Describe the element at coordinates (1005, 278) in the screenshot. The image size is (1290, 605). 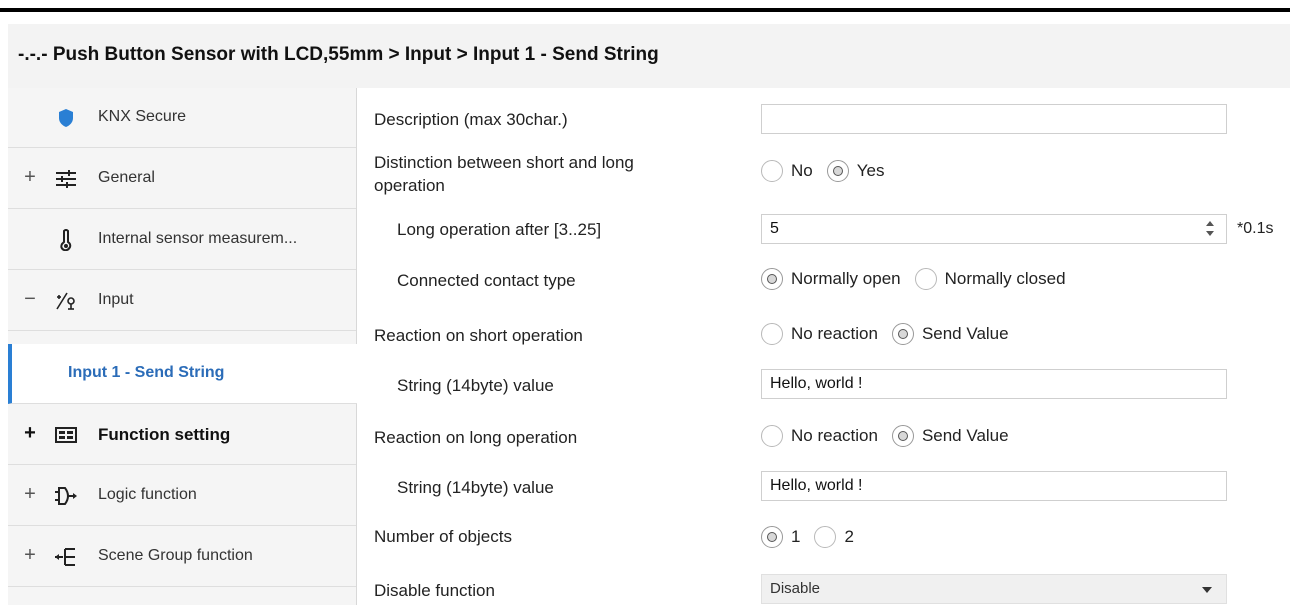
I see `radio-label: Normally closed` at that location.